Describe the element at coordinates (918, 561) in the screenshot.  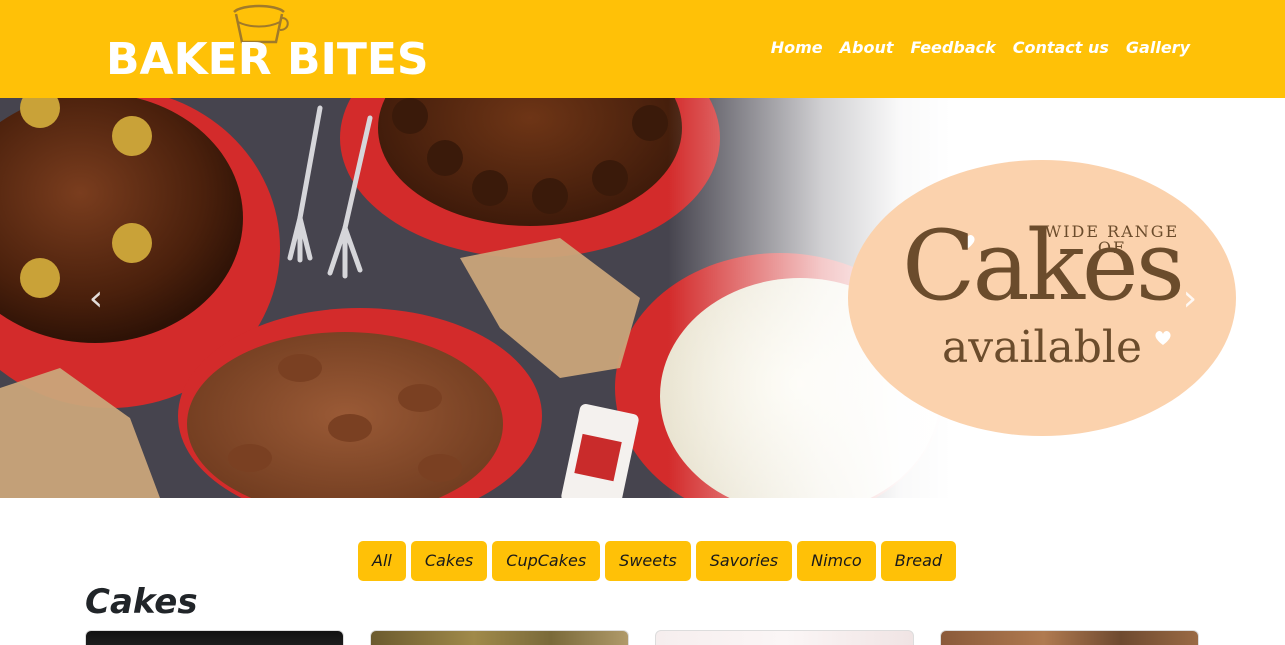
I see `filter-bread: Bread` at that location.